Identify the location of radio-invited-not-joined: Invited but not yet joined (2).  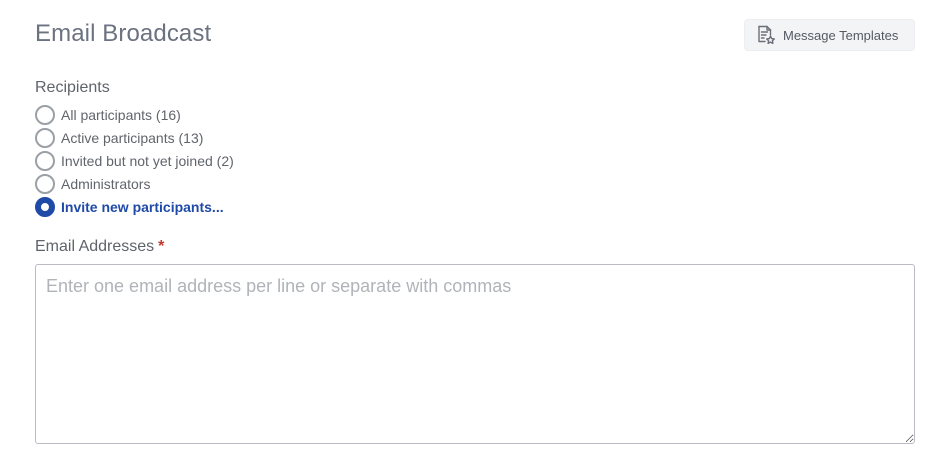
(134, 160).